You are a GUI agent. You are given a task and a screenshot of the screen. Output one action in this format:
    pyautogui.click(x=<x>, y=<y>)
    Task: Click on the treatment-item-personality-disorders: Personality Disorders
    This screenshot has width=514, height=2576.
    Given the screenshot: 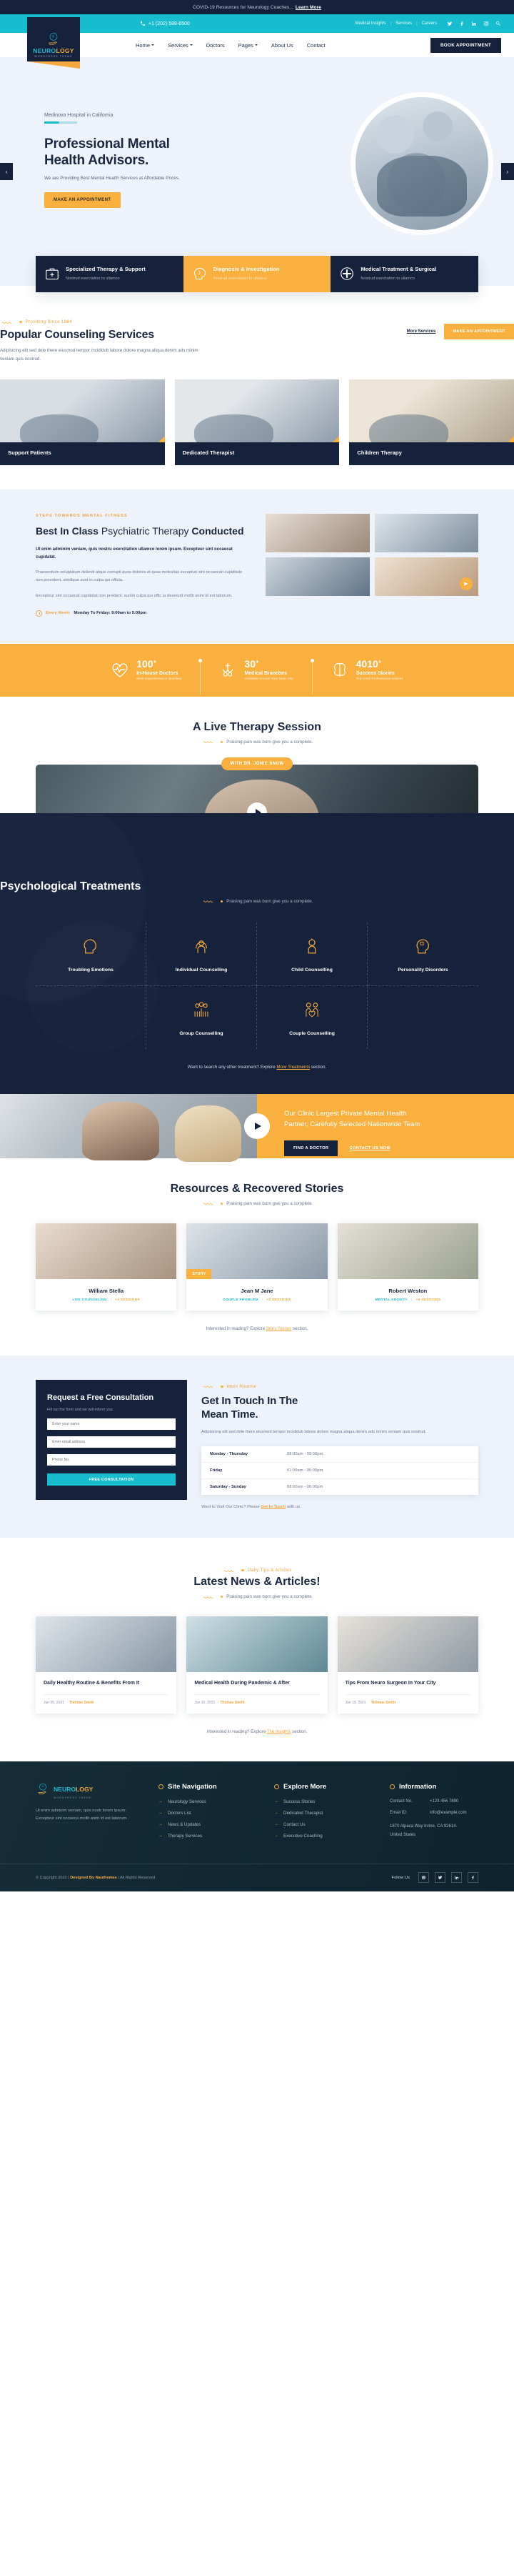 What is the action you would take?
    pyautogui.click(x=423, y=954)
    